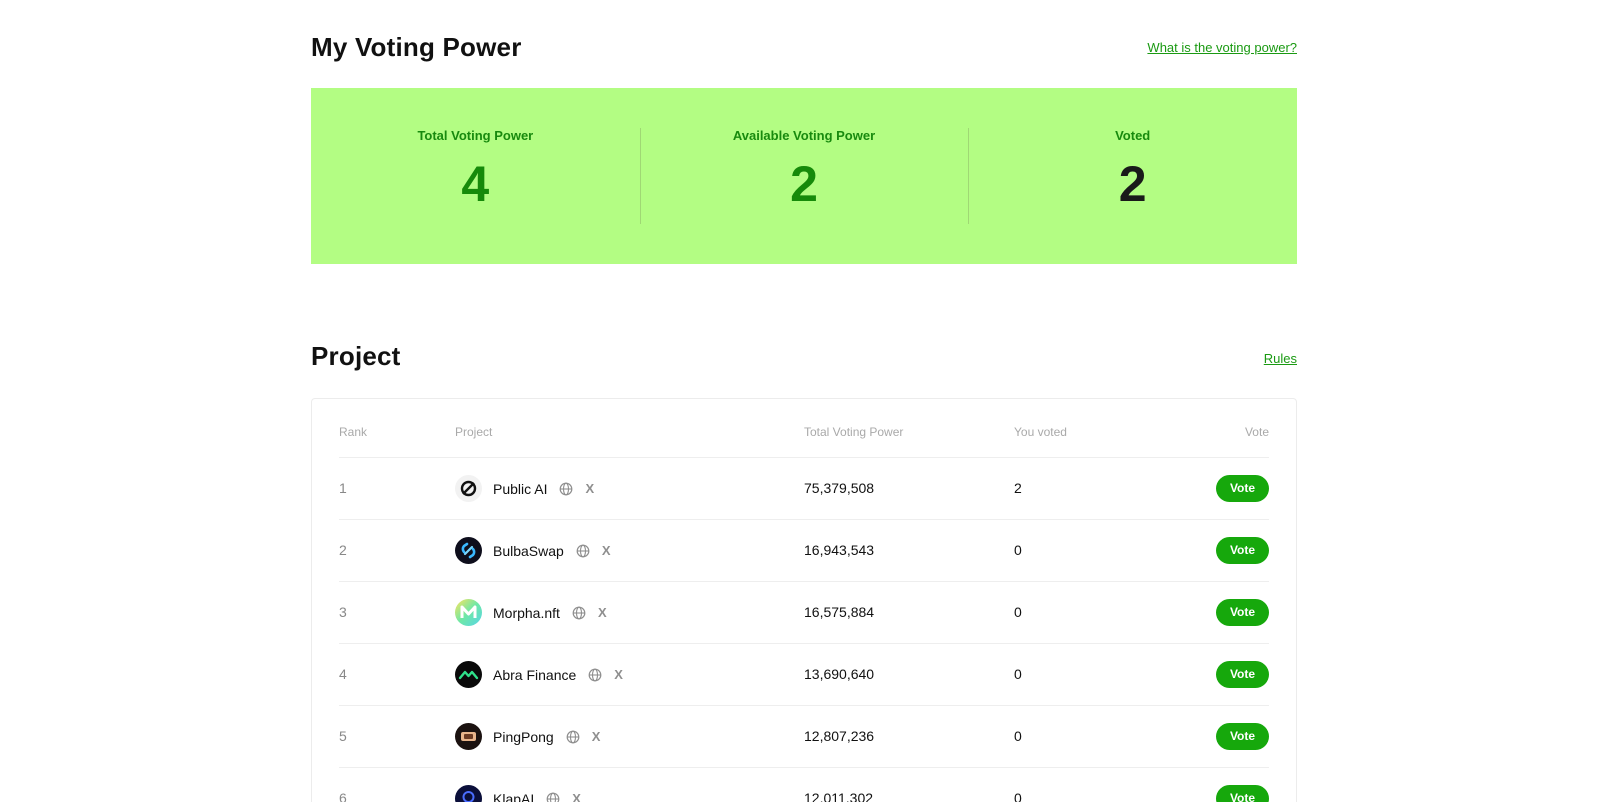 This screenshot has height=802, width=1600. What do you see at coordinates (1133, 135) in the screenshot?
I see `stat-label: Voted` at bounding box center [1133, 135].